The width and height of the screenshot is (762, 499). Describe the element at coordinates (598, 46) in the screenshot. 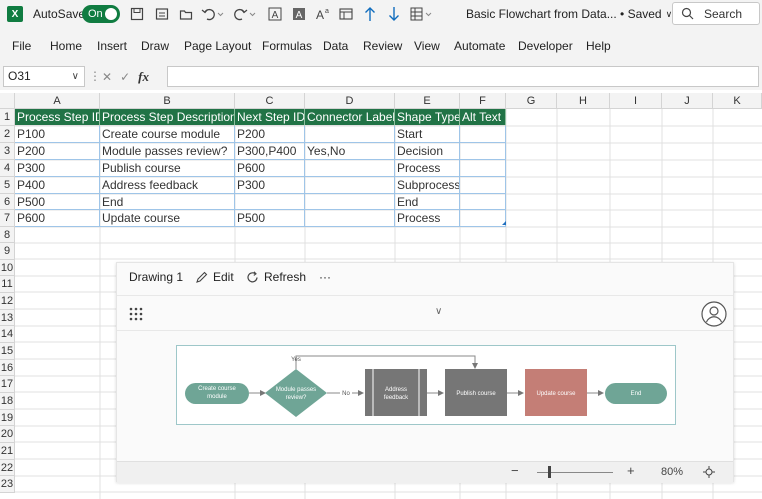

I see `tab-help: Help` at that location.